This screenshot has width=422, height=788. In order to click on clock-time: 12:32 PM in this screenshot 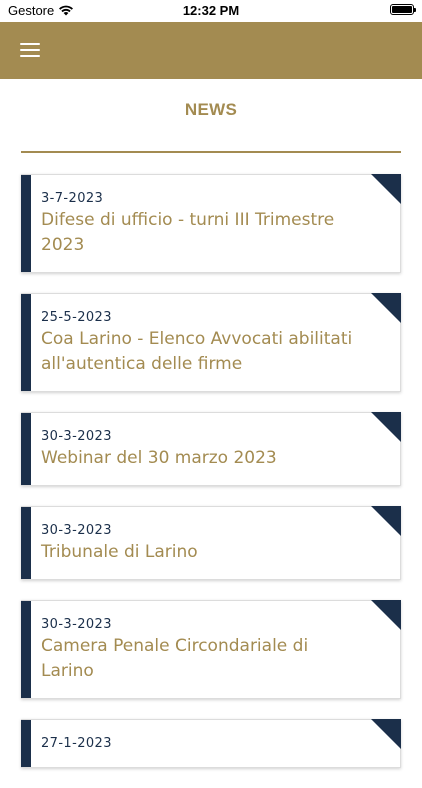, I will do `click(211, 10)`.